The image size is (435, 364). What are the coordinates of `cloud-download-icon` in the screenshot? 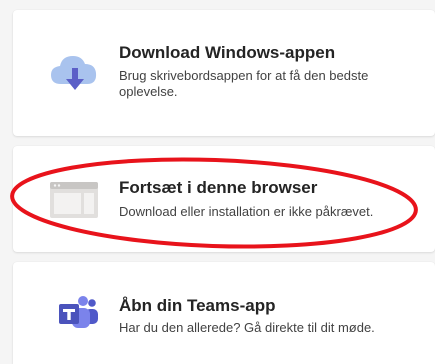 It's located at (75, 72).